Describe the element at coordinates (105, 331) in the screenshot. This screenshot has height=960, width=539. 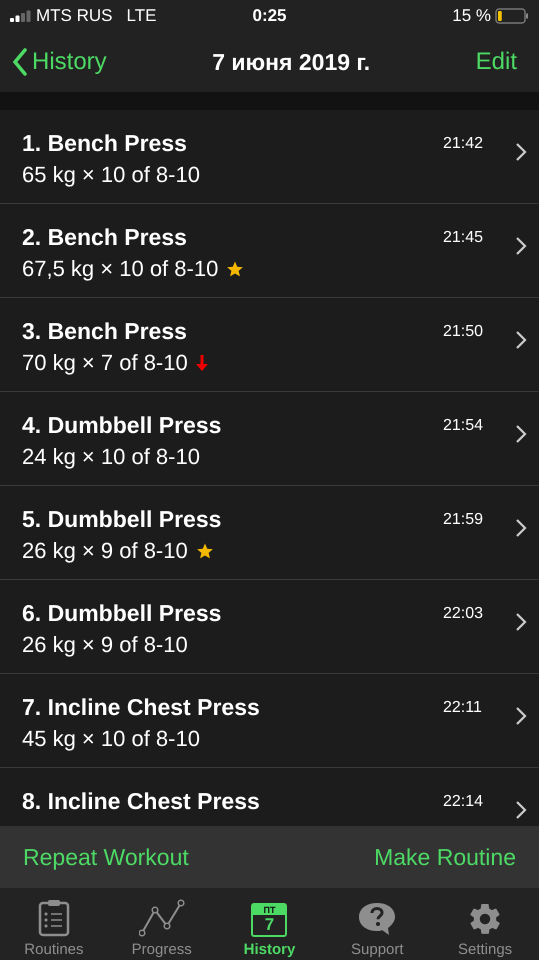
I see `exercise-title: 3. Bench Press` at that location.